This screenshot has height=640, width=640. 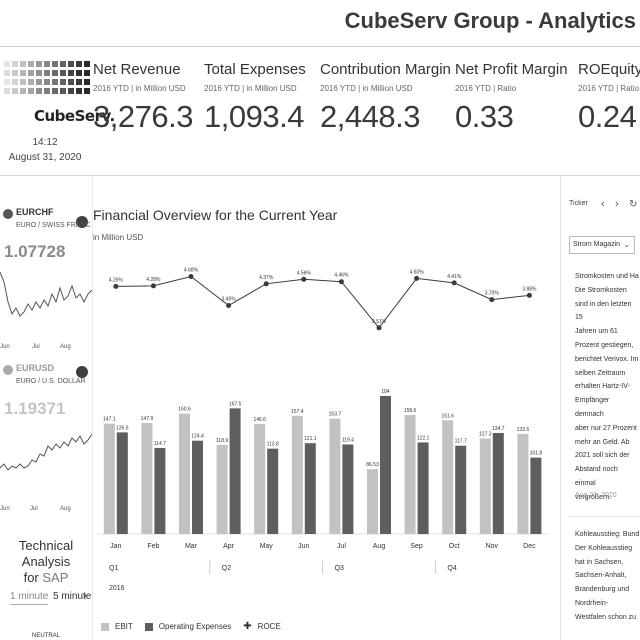 What do you see at coordinates (606, 428) in the screenshot?
I see `news-line: aber nur 27 Prozent` at bounding box center [606, 428].